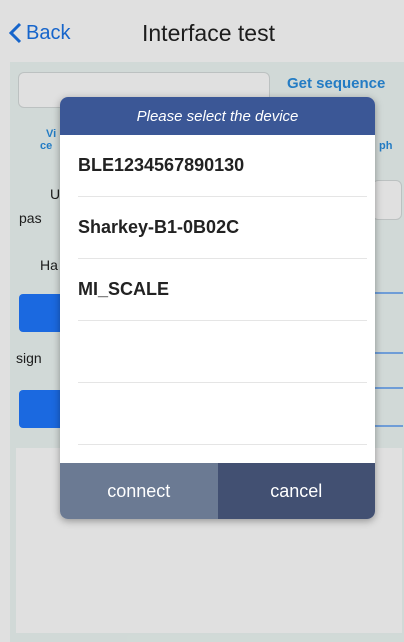  Describe the element at coordinates (139, 491) in the screenshot. I see `connect-button: connect` at that location.